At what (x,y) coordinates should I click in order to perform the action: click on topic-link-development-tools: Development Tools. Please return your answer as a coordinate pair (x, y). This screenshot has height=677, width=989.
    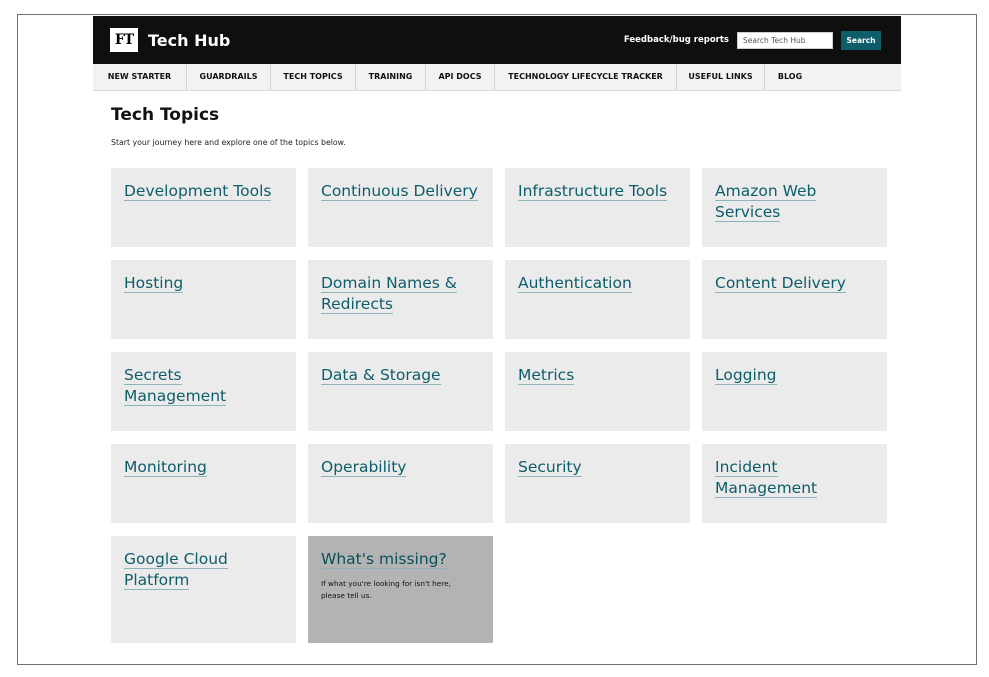
    Looking at the image, I should click on (198, 191).